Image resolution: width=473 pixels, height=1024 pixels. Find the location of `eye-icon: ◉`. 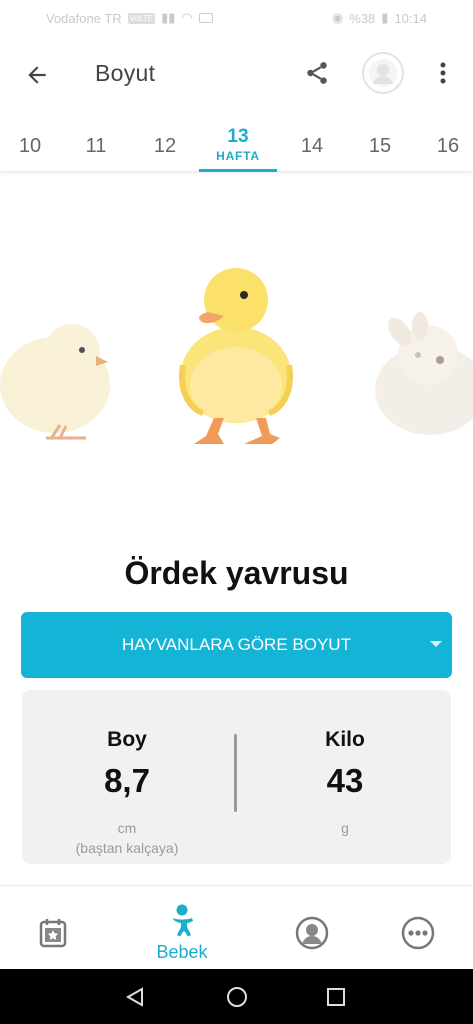

eye-icon: ◉ is located at coordinates (337, 17).